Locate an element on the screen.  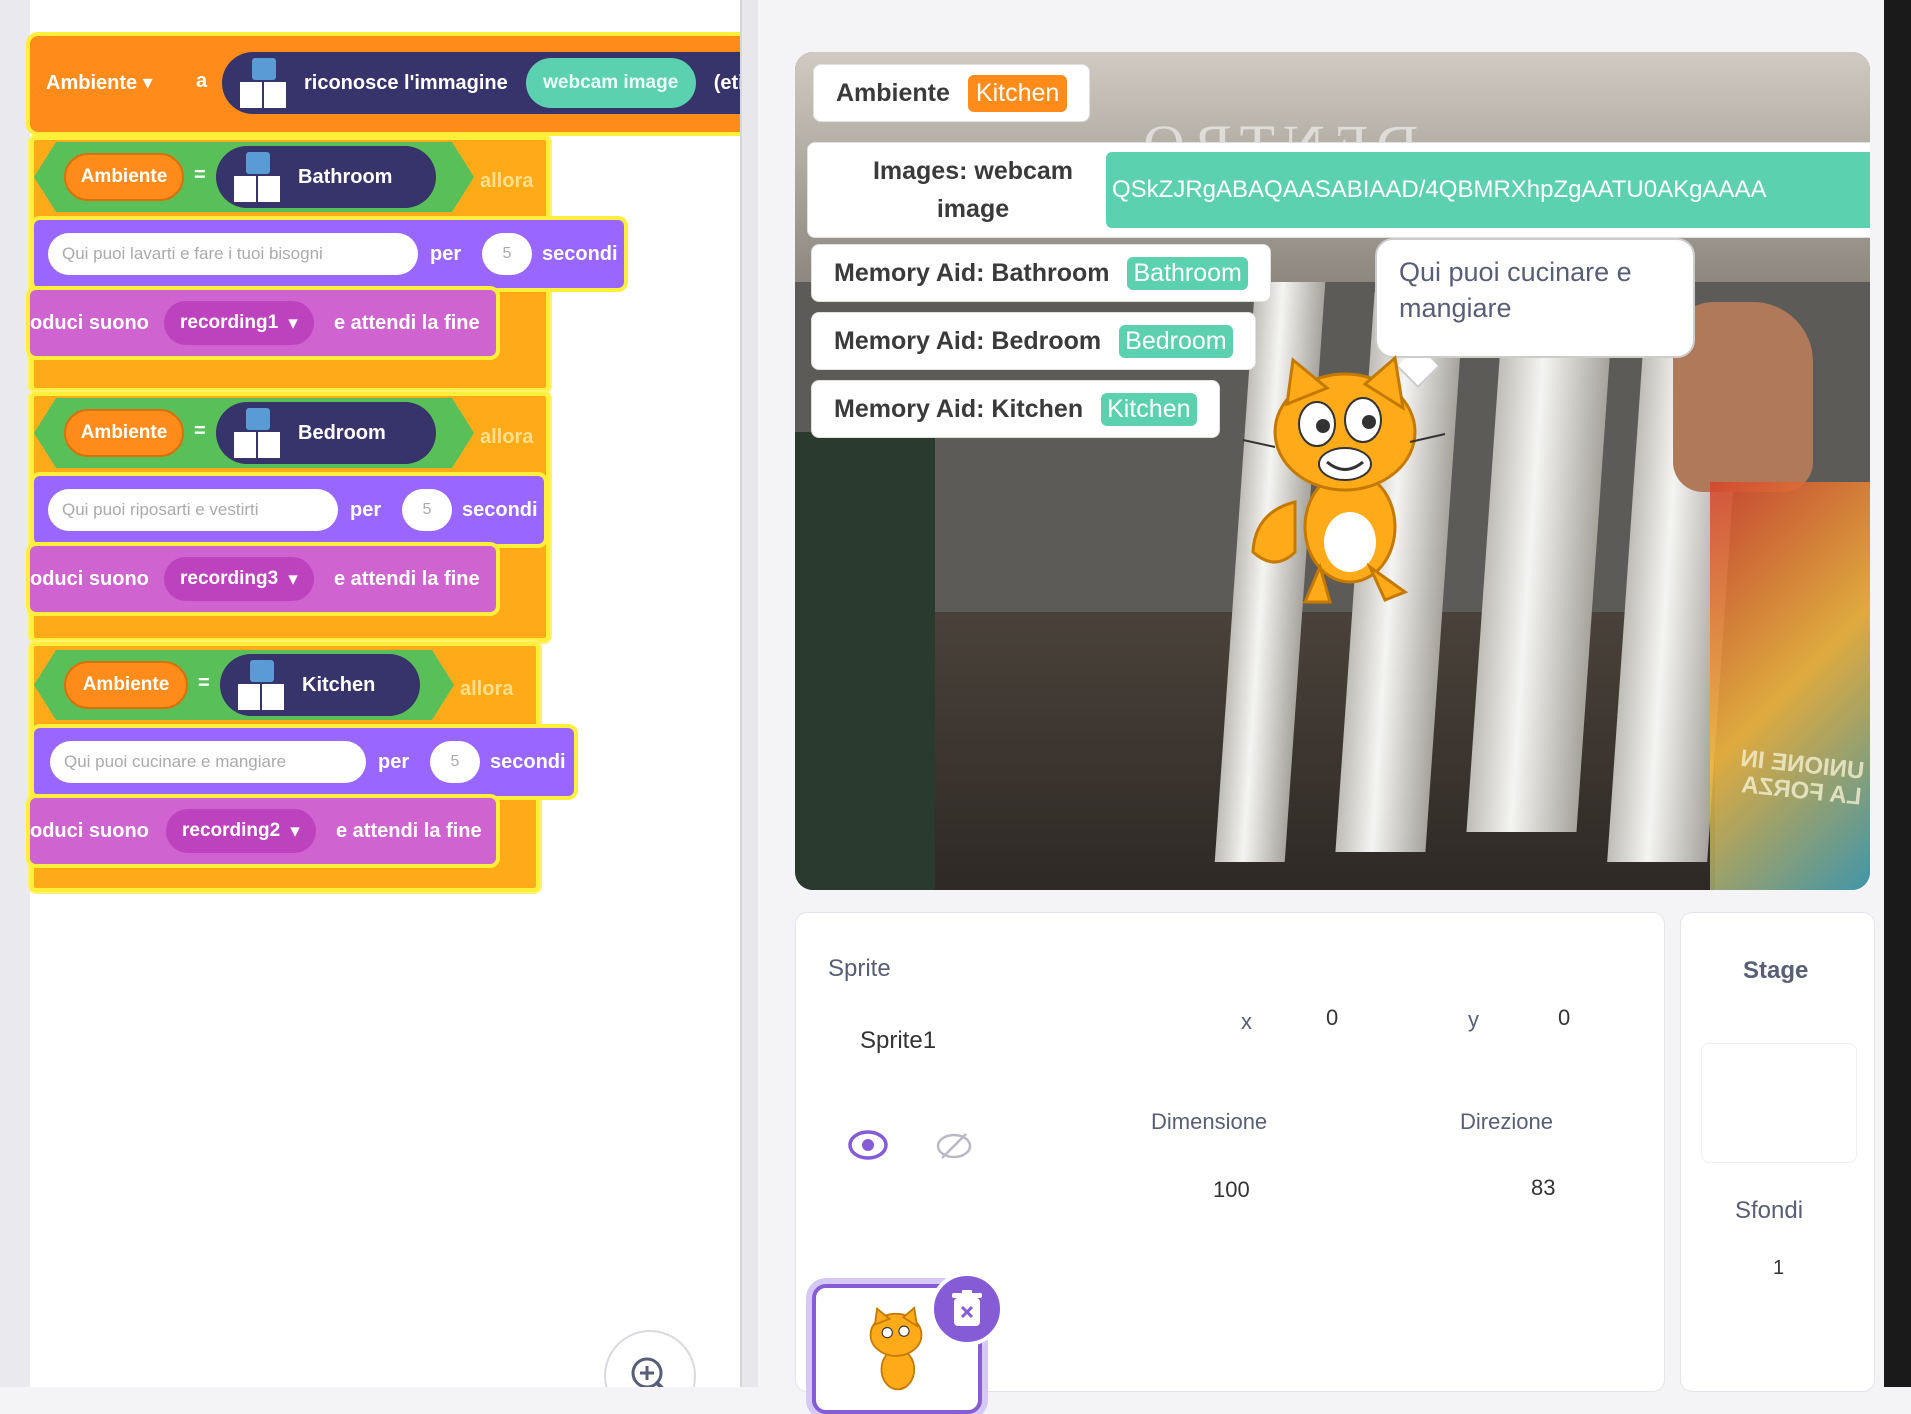
hide-sprite-toggle is located at coordinates (954, 1148).